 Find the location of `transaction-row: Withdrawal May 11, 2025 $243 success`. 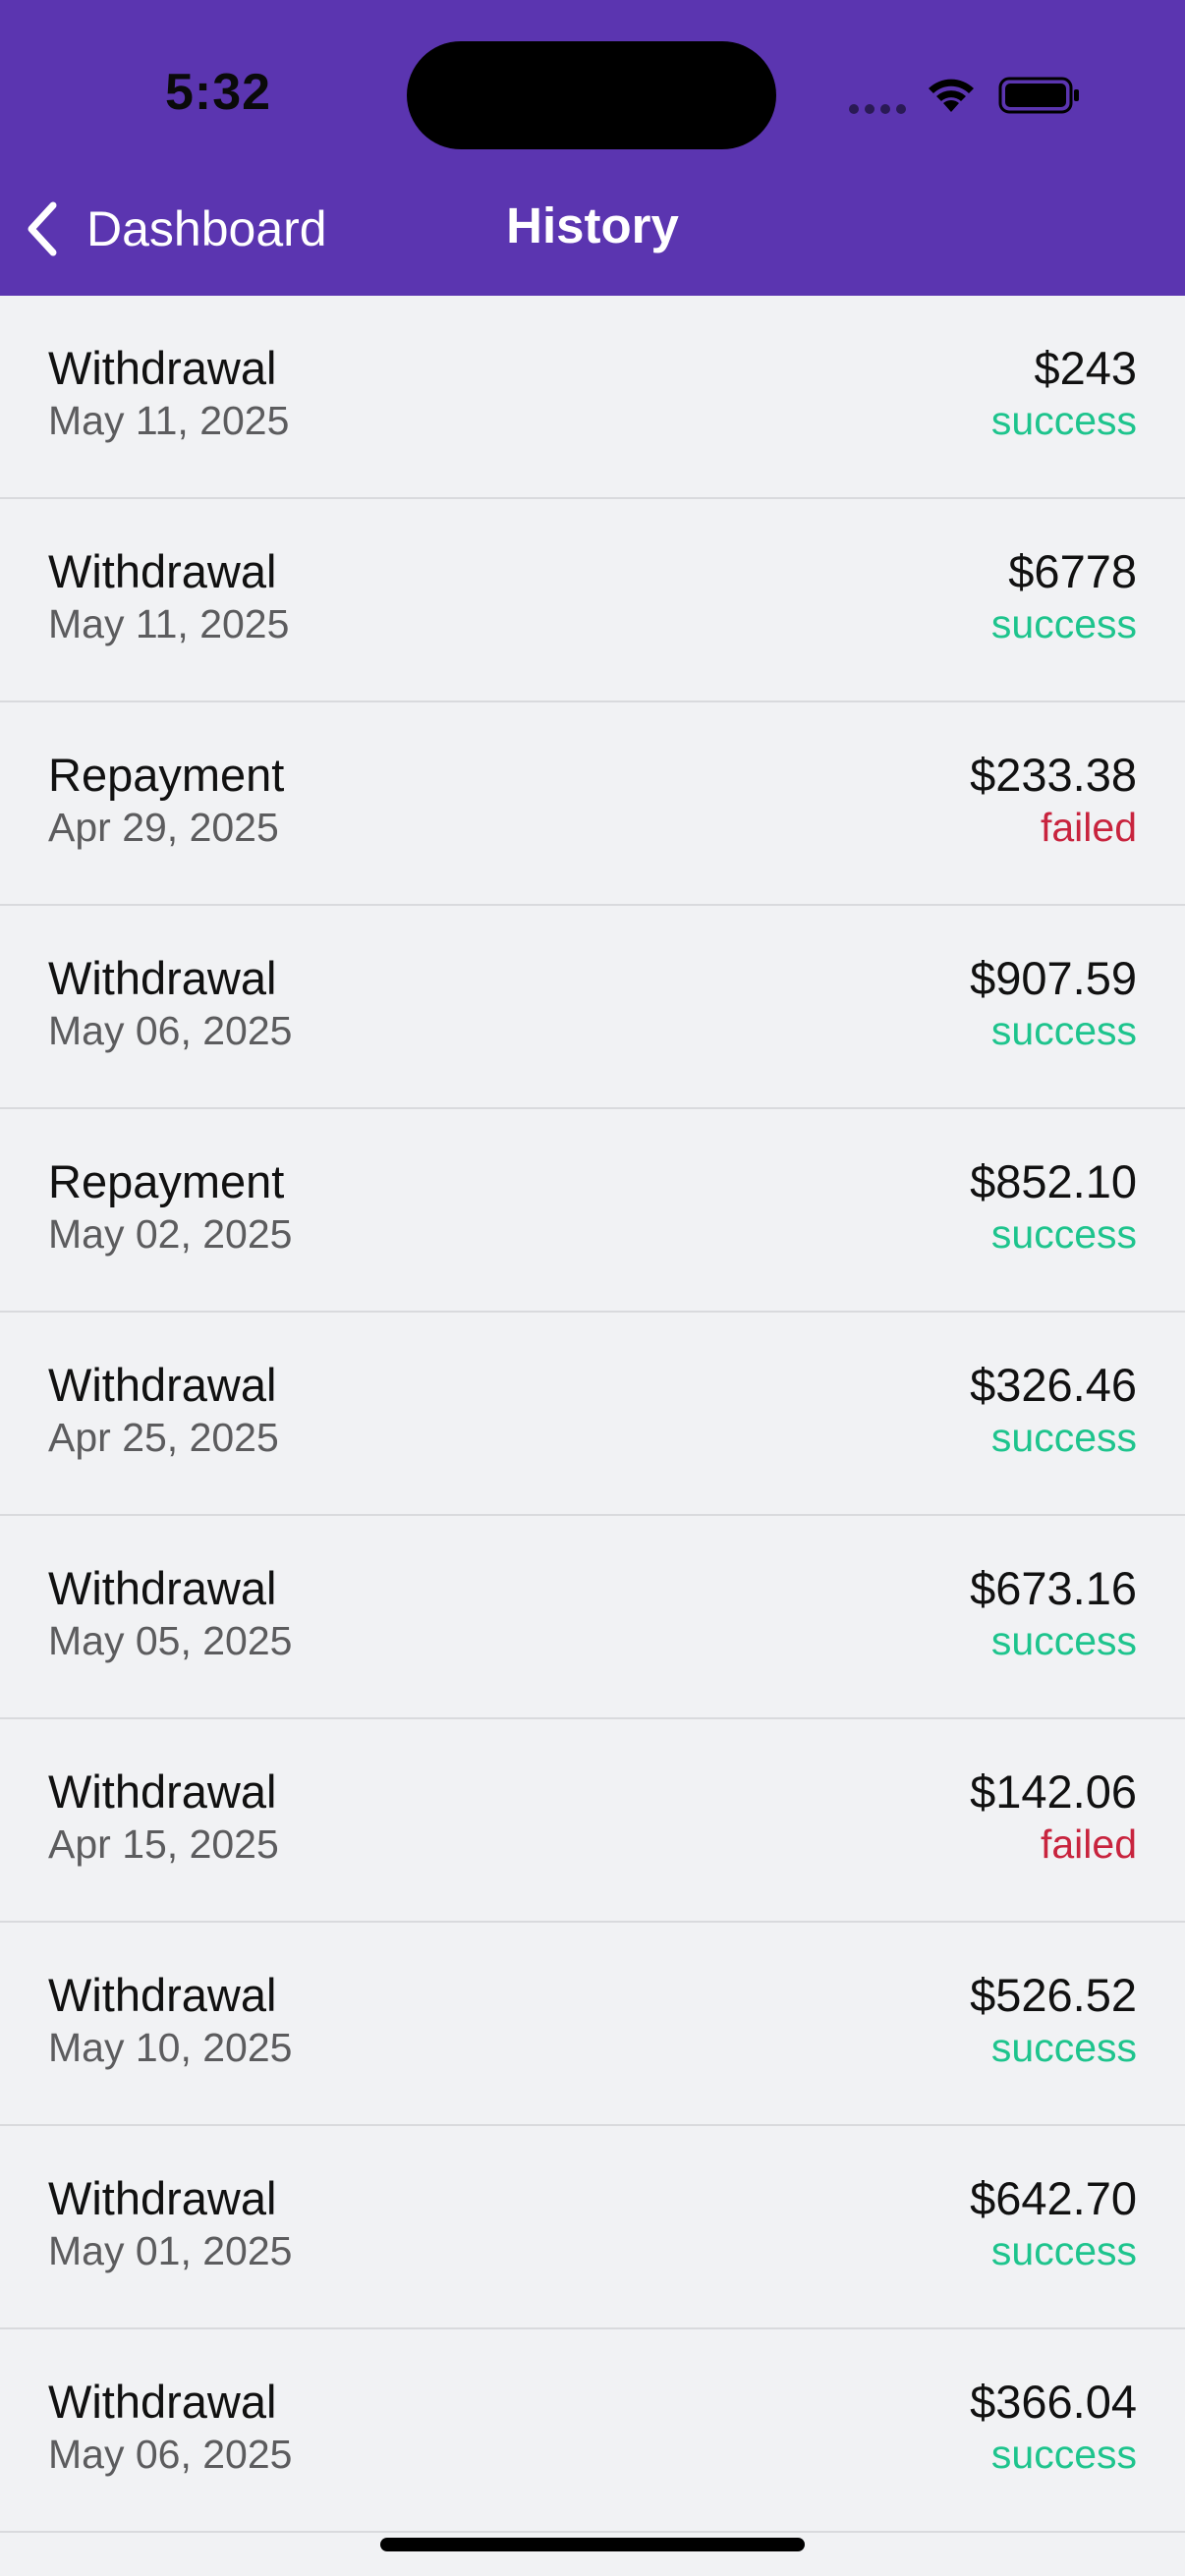

transaction-row: Withdrawal May 11, 2025 $243 success is located at coordinates (592, 397).